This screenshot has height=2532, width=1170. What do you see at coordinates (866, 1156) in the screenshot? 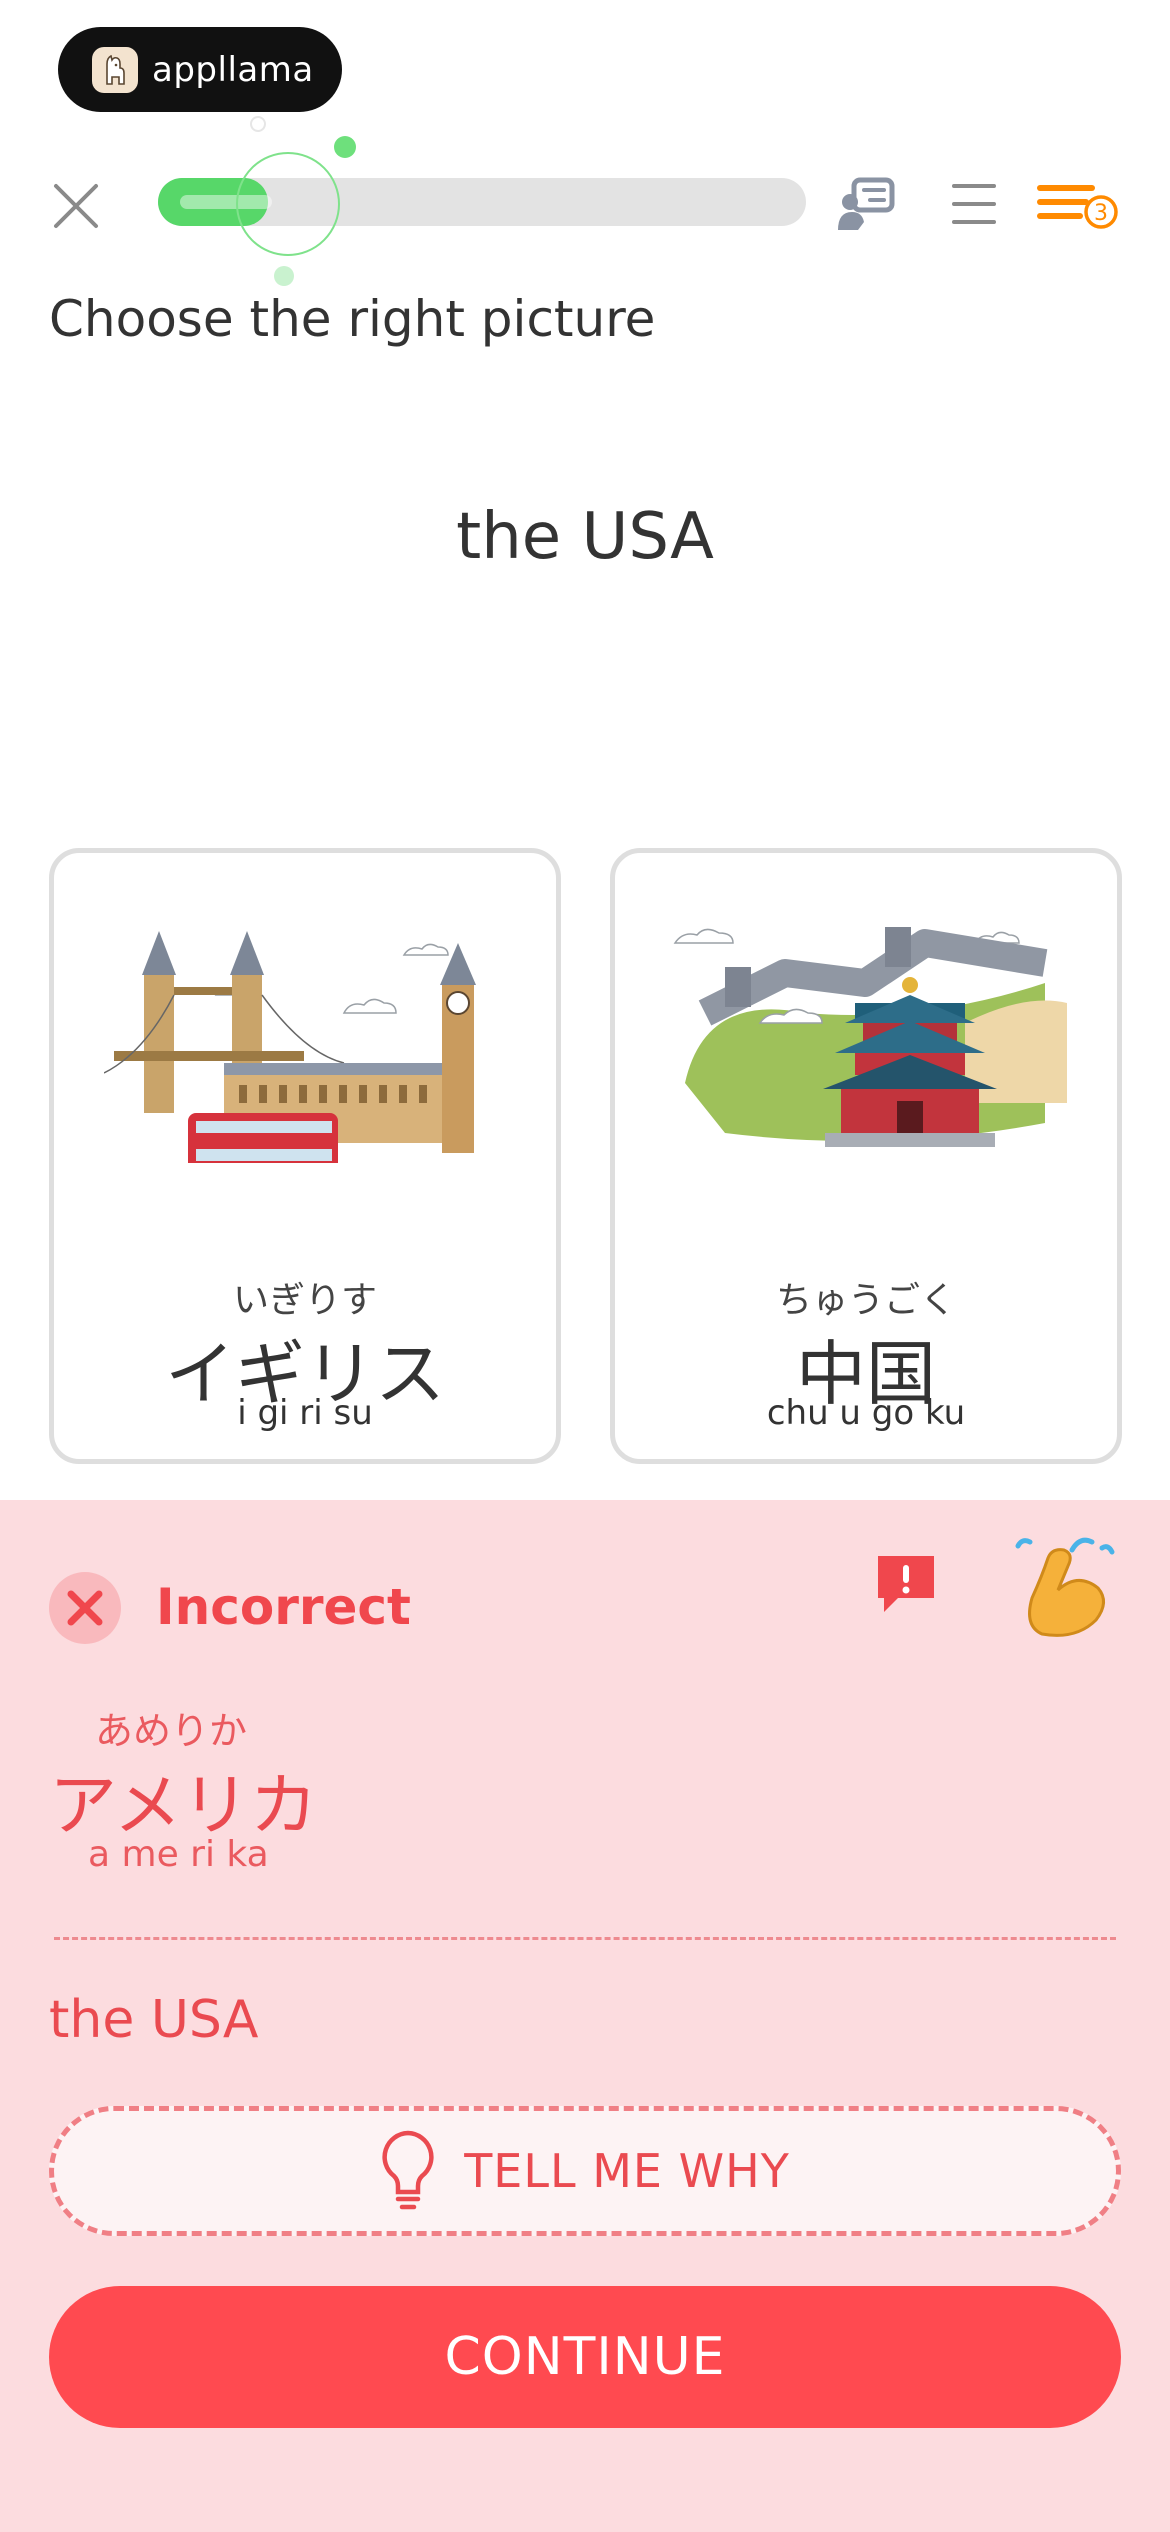
I see `answer-option-card: ちゅうごく 中国 chu u go ku` at bounding box center [866, 1156].